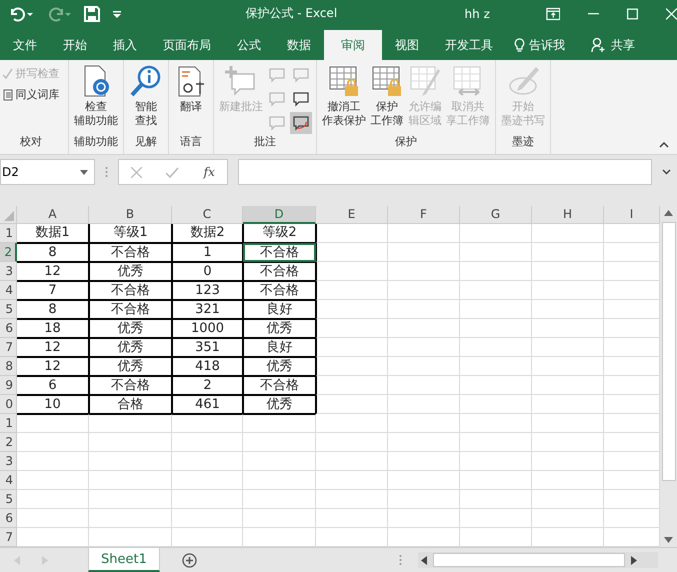 The image size is (677, 572). Describe the element at coordinates (633, 560) in the screenshot. I see `scroll-right-icon` at that location.